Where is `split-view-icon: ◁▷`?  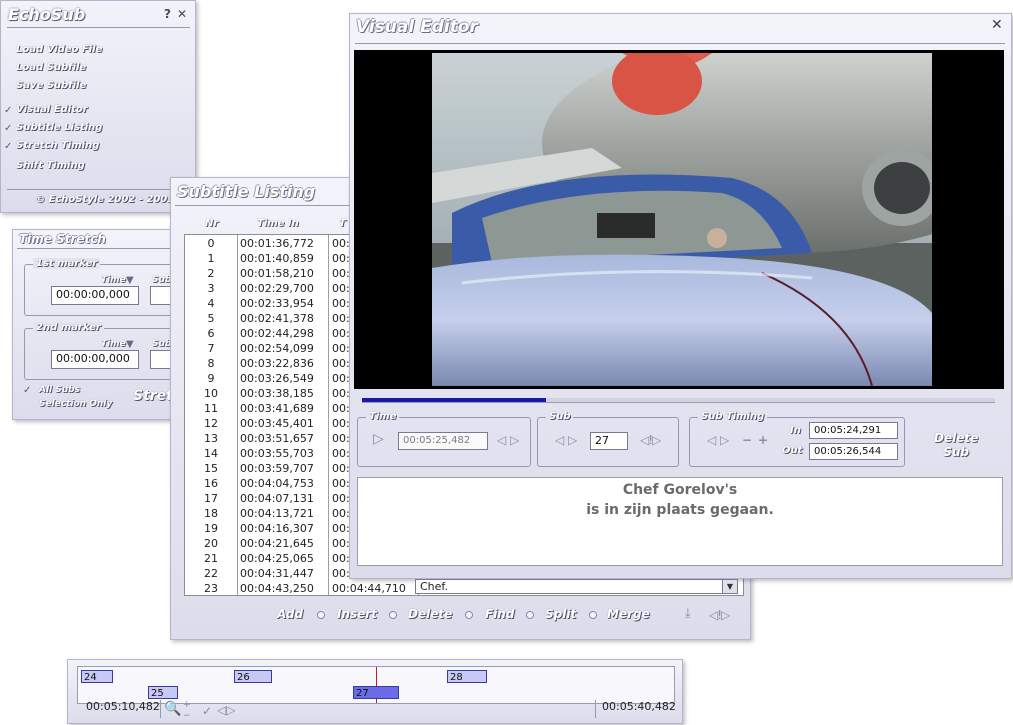 split-view-icon: ◁▷ is located at coordinates (226, 710).